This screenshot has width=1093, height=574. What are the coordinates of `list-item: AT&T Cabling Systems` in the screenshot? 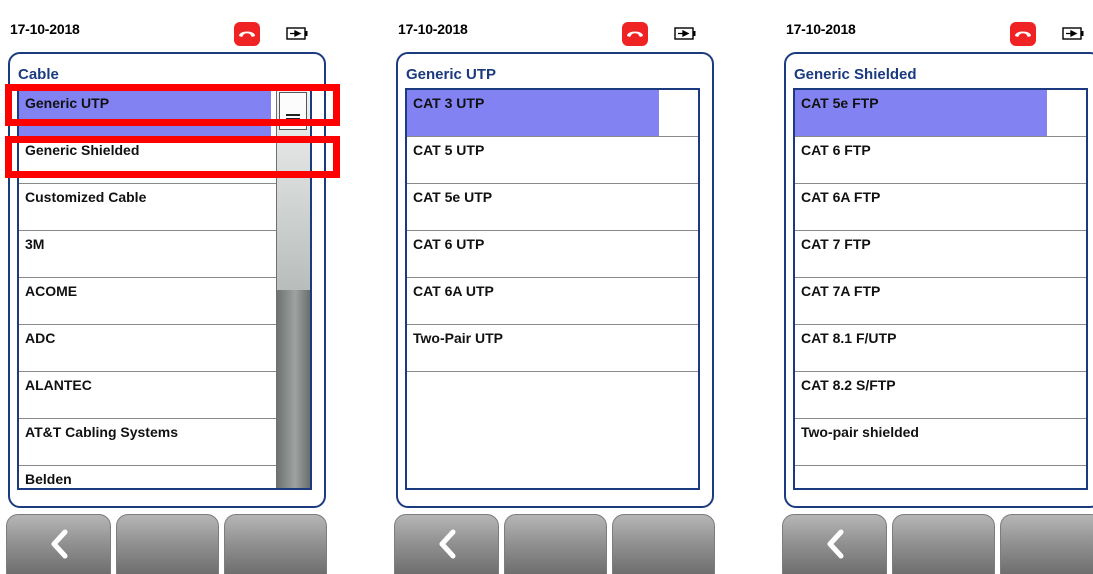 It's located at (164, 442).